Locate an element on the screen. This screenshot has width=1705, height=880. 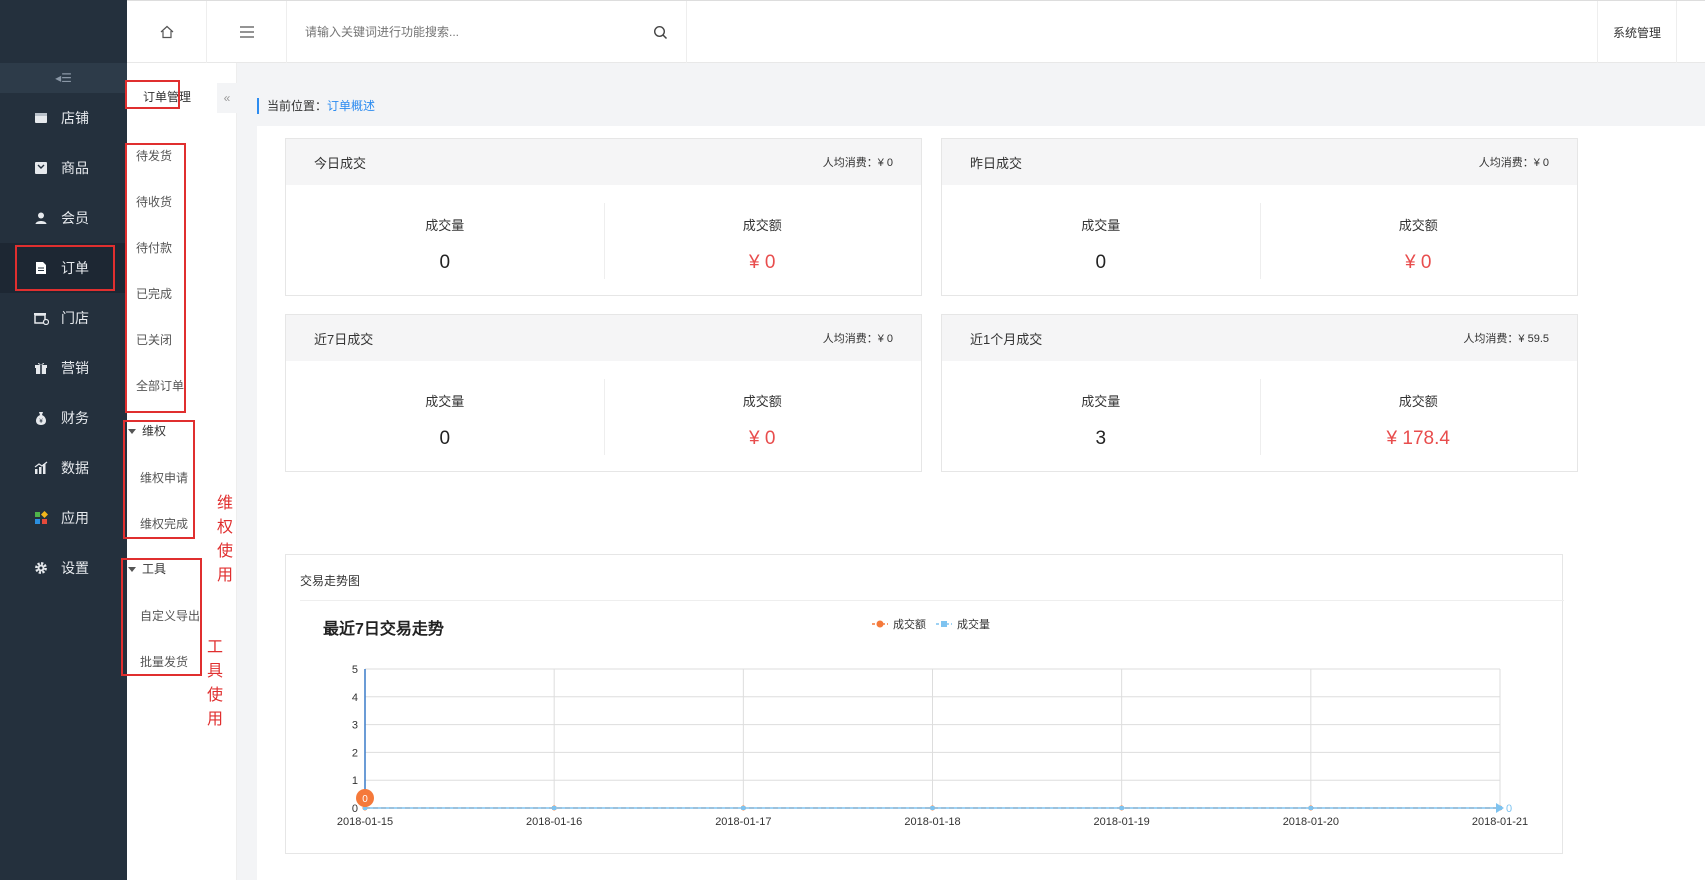
sidebar-collapse-button: ◂☰ is located at coordinates (63, 78).